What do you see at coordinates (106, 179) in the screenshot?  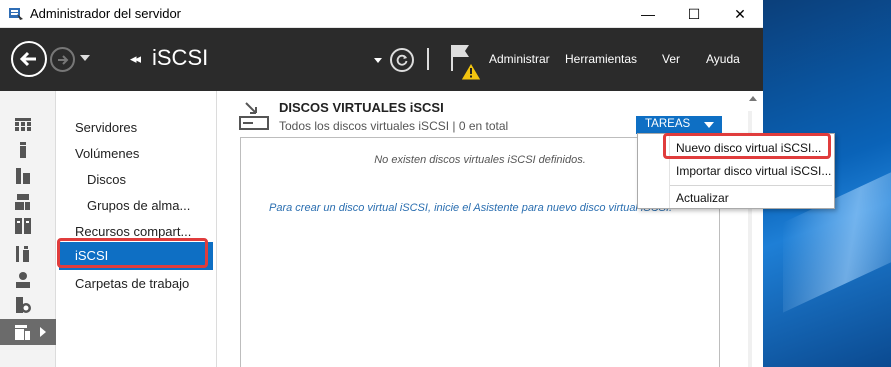 I see `nav-item-discos: Discos` at bounding box center [106, 179].